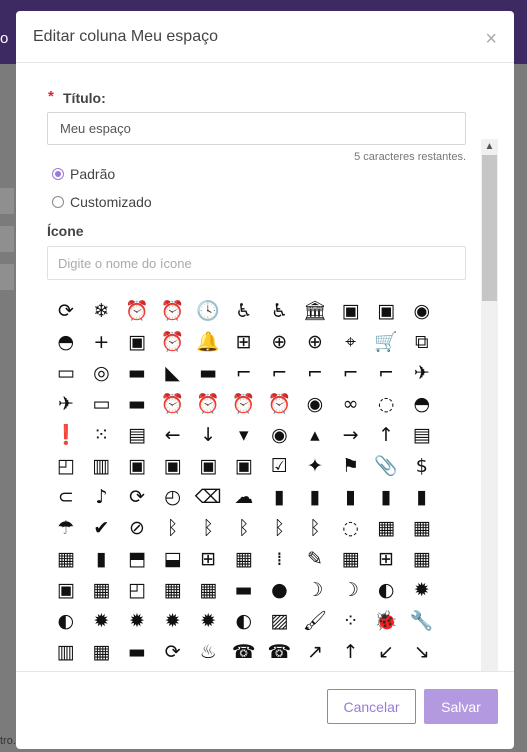  I want to click on battery-charging-full-icon: ▮, so click(315, 497).